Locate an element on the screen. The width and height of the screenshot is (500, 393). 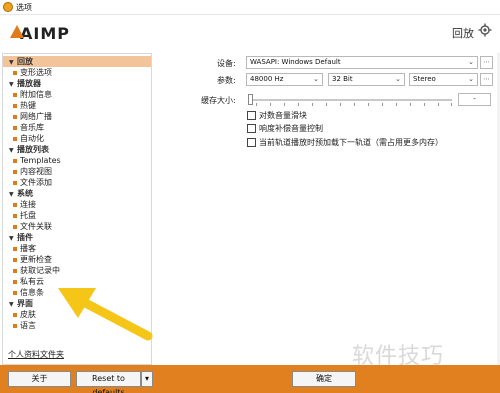
about-button: 关于 is located at coordinates (39, 379).